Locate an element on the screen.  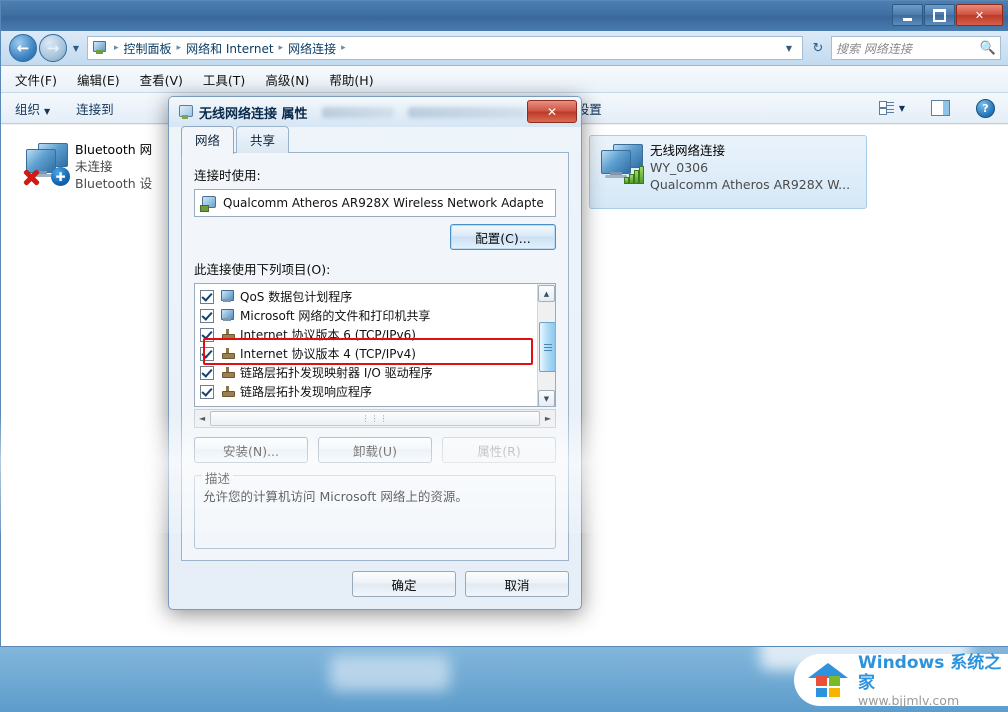
watermark-brand: Windows 系统之家 is located at coordinates (933, 673).